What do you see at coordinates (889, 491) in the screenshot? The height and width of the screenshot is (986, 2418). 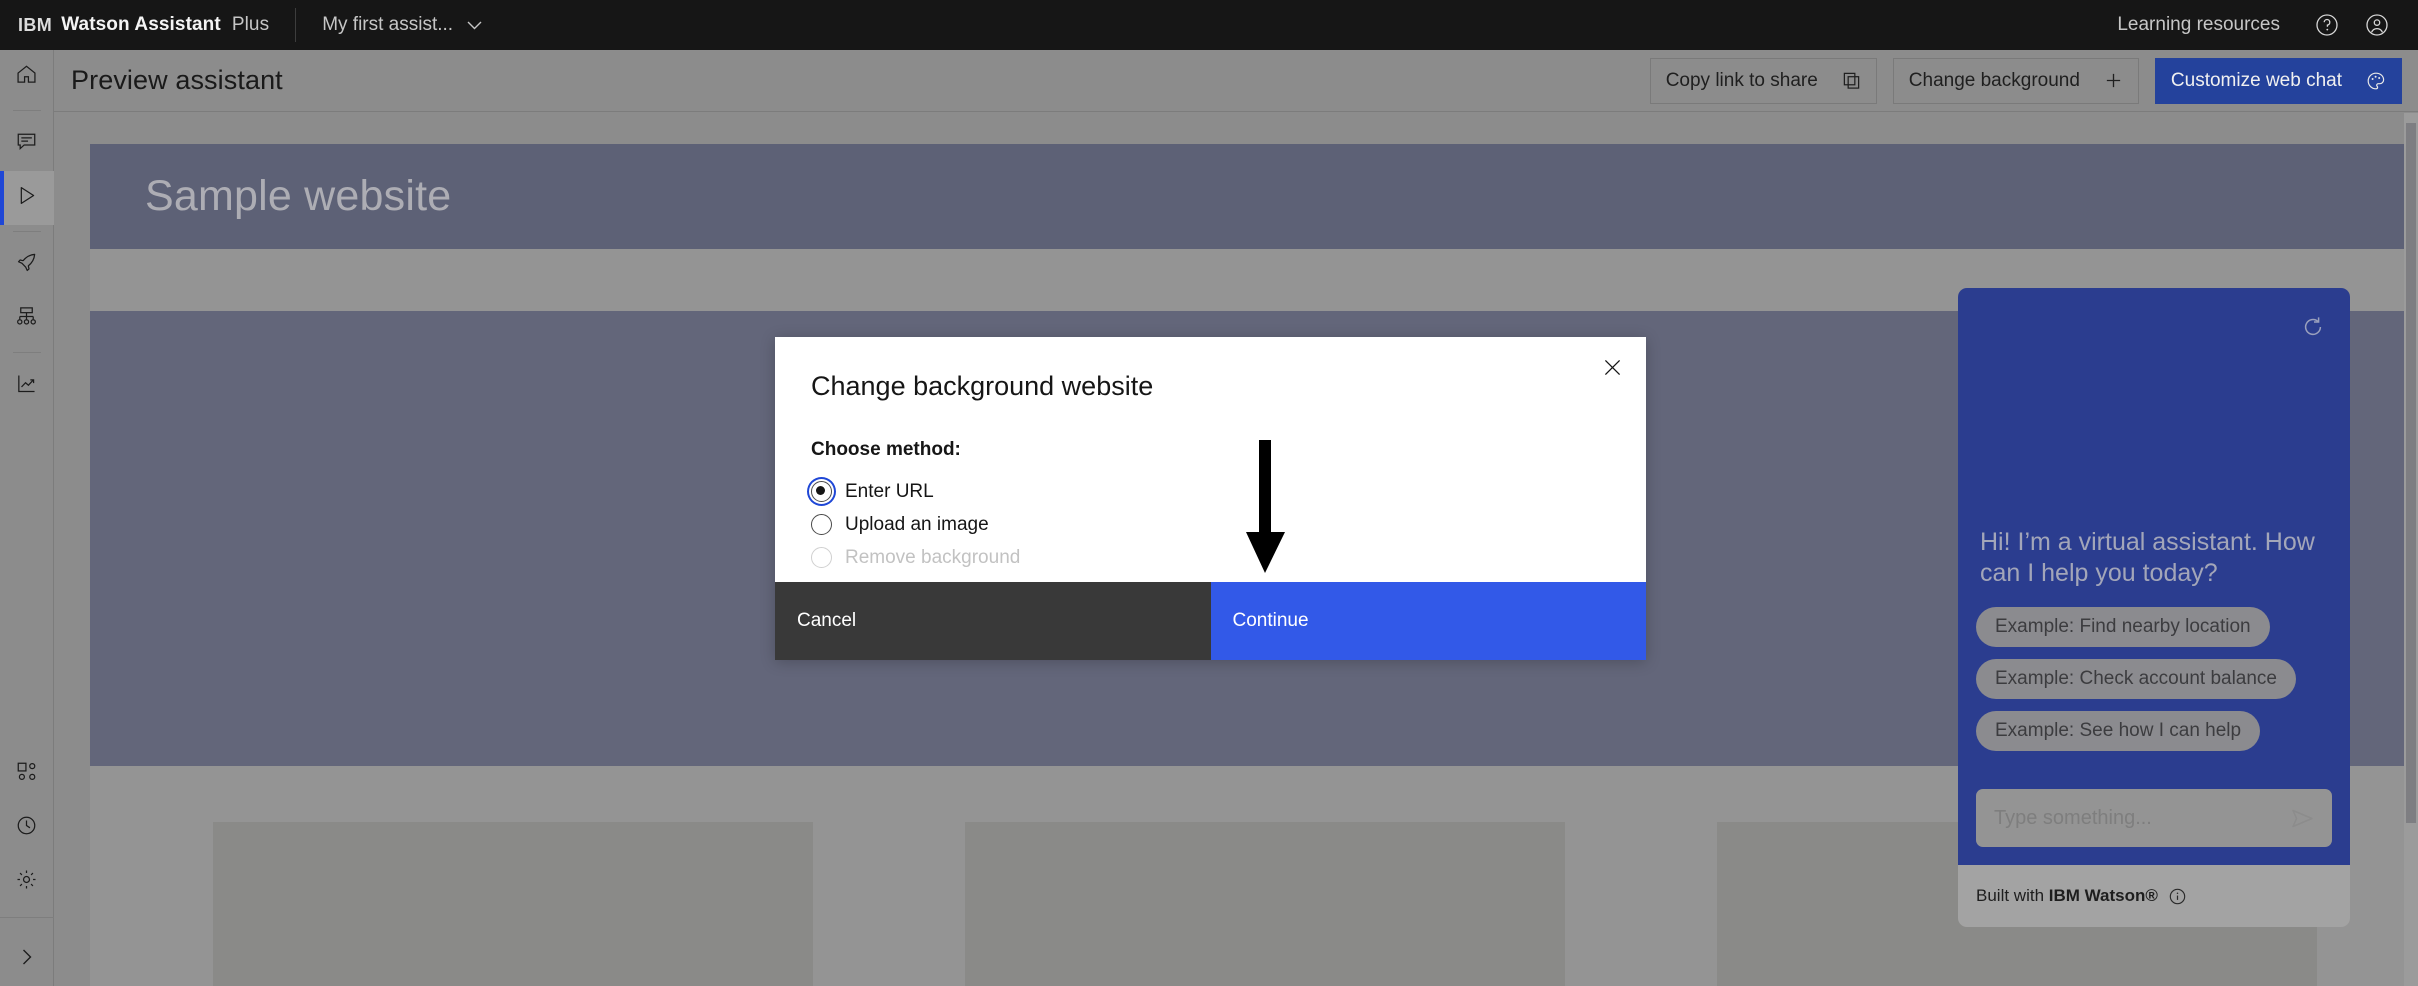 I see `radio-label: Enter URL` at bounding box center [889, 491].